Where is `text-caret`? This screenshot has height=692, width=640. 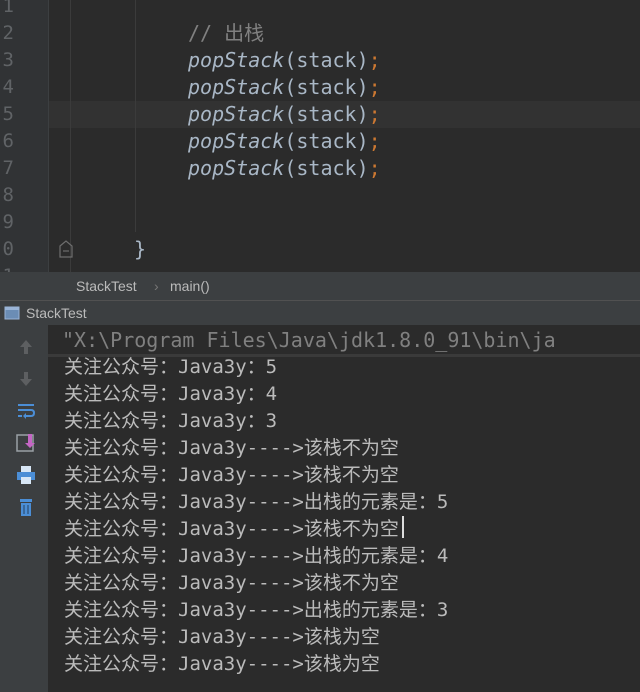 text-caret is located at coordinates (403, 527).